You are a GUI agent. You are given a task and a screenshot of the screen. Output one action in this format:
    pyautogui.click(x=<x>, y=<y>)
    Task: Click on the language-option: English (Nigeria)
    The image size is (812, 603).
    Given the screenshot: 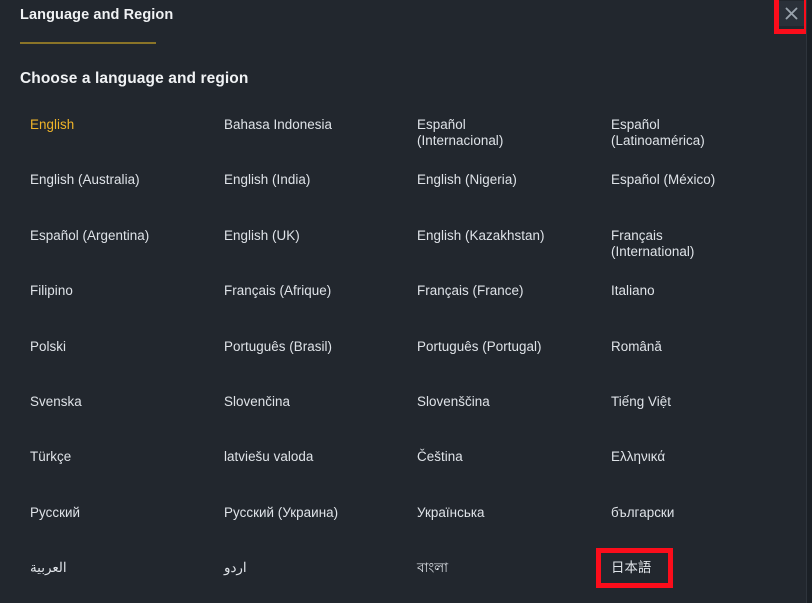 What is the action you would take?
    pyautogui.click(x=514, y=190)
    